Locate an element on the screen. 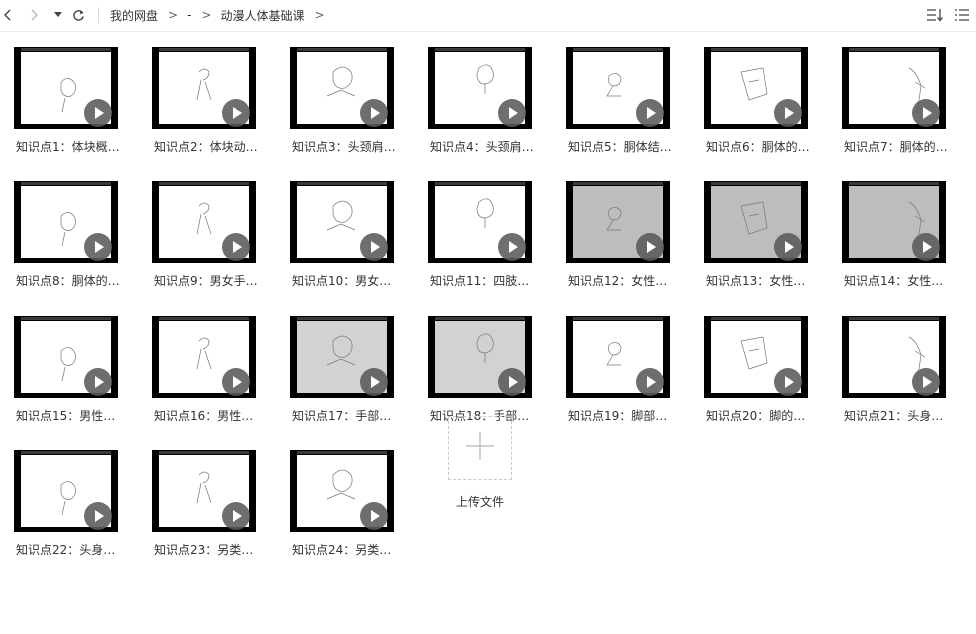 The height and width of the screenshot is (634, 976). upload-file-button is located at coordinates (480, 448).